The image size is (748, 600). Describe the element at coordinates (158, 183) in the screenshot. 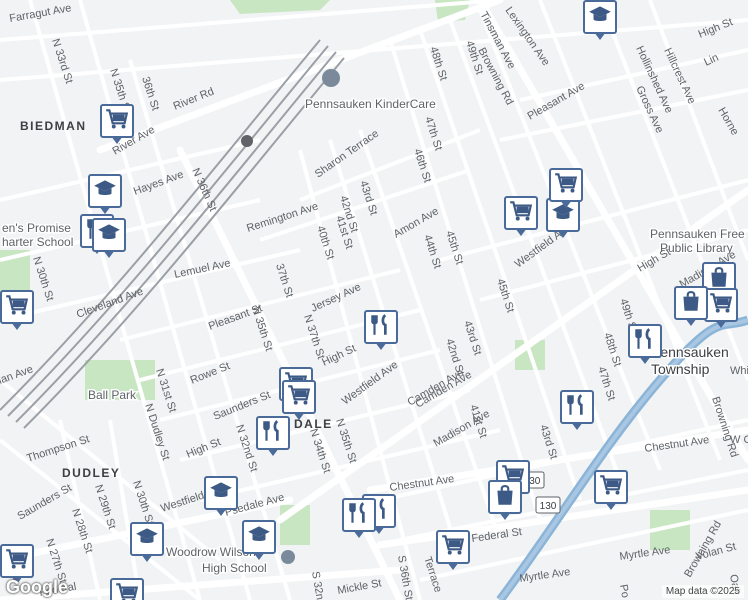

I see `svg-text: Hayes Ave` at that location.